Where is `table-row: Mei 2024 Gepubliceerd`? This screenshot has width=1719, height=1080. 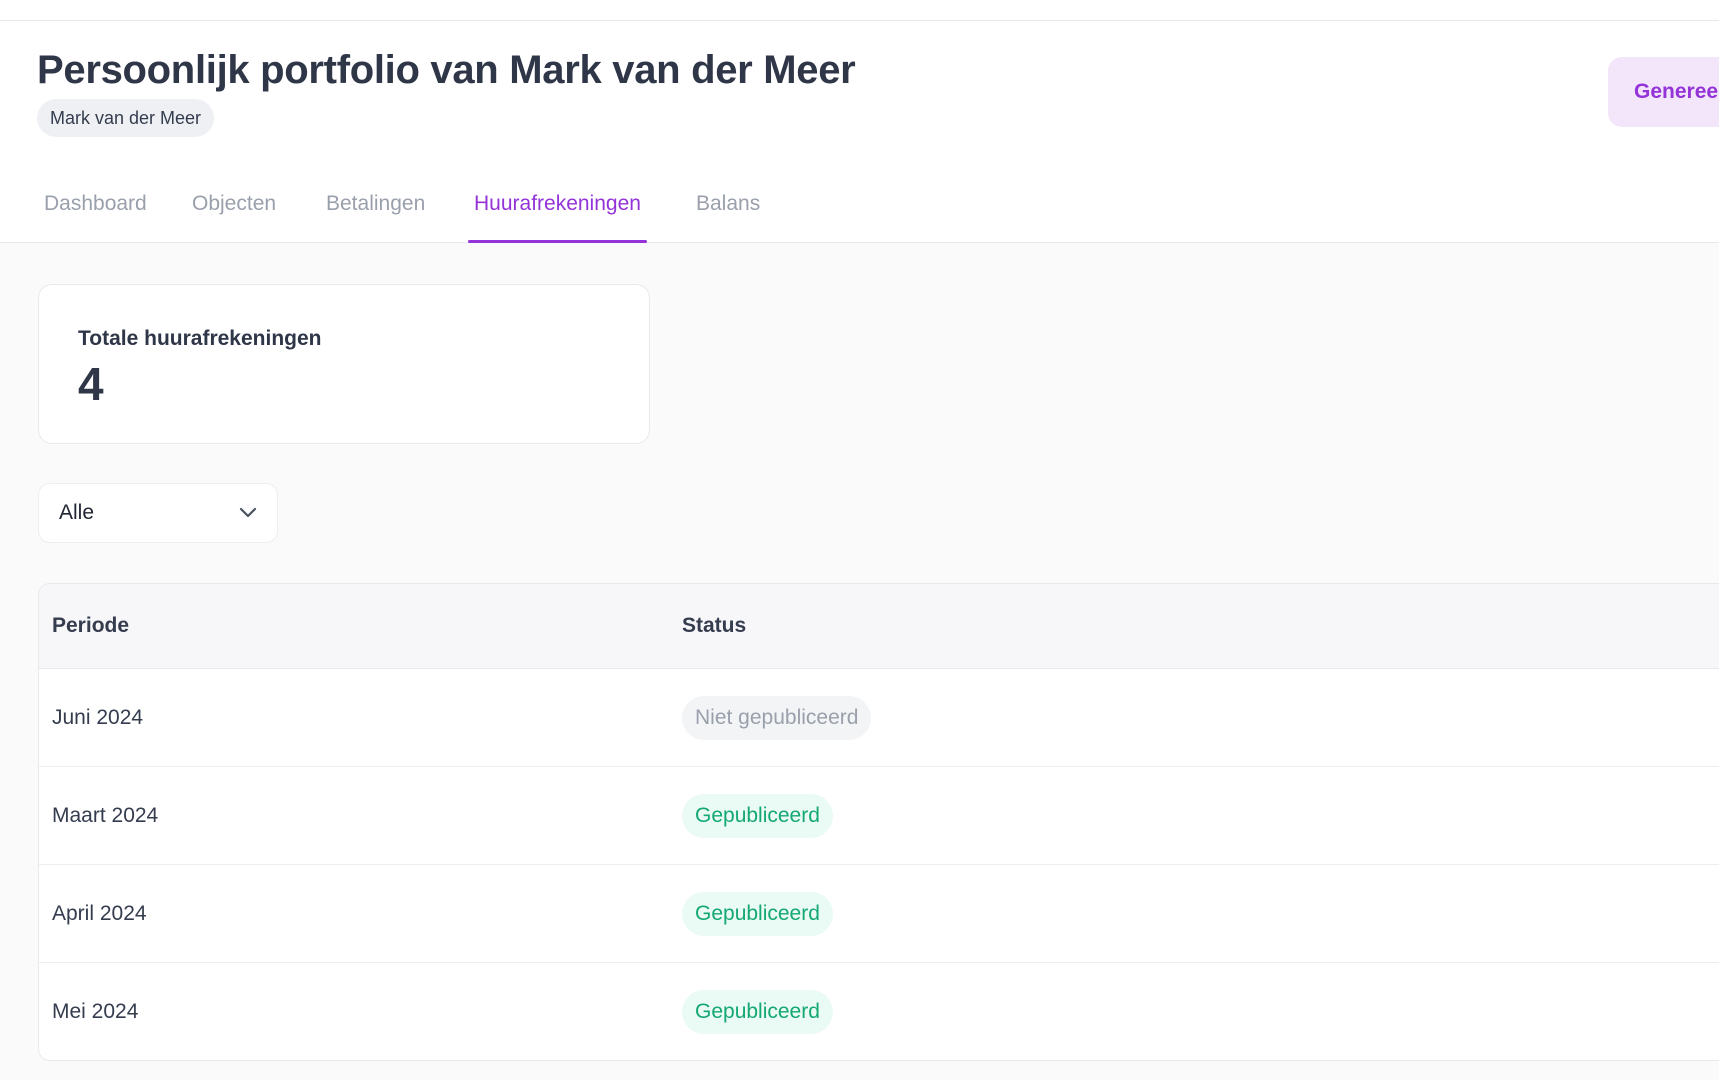
table-row: Mei 2024 Gepubliceerd is located at coordinates (879, 1011).